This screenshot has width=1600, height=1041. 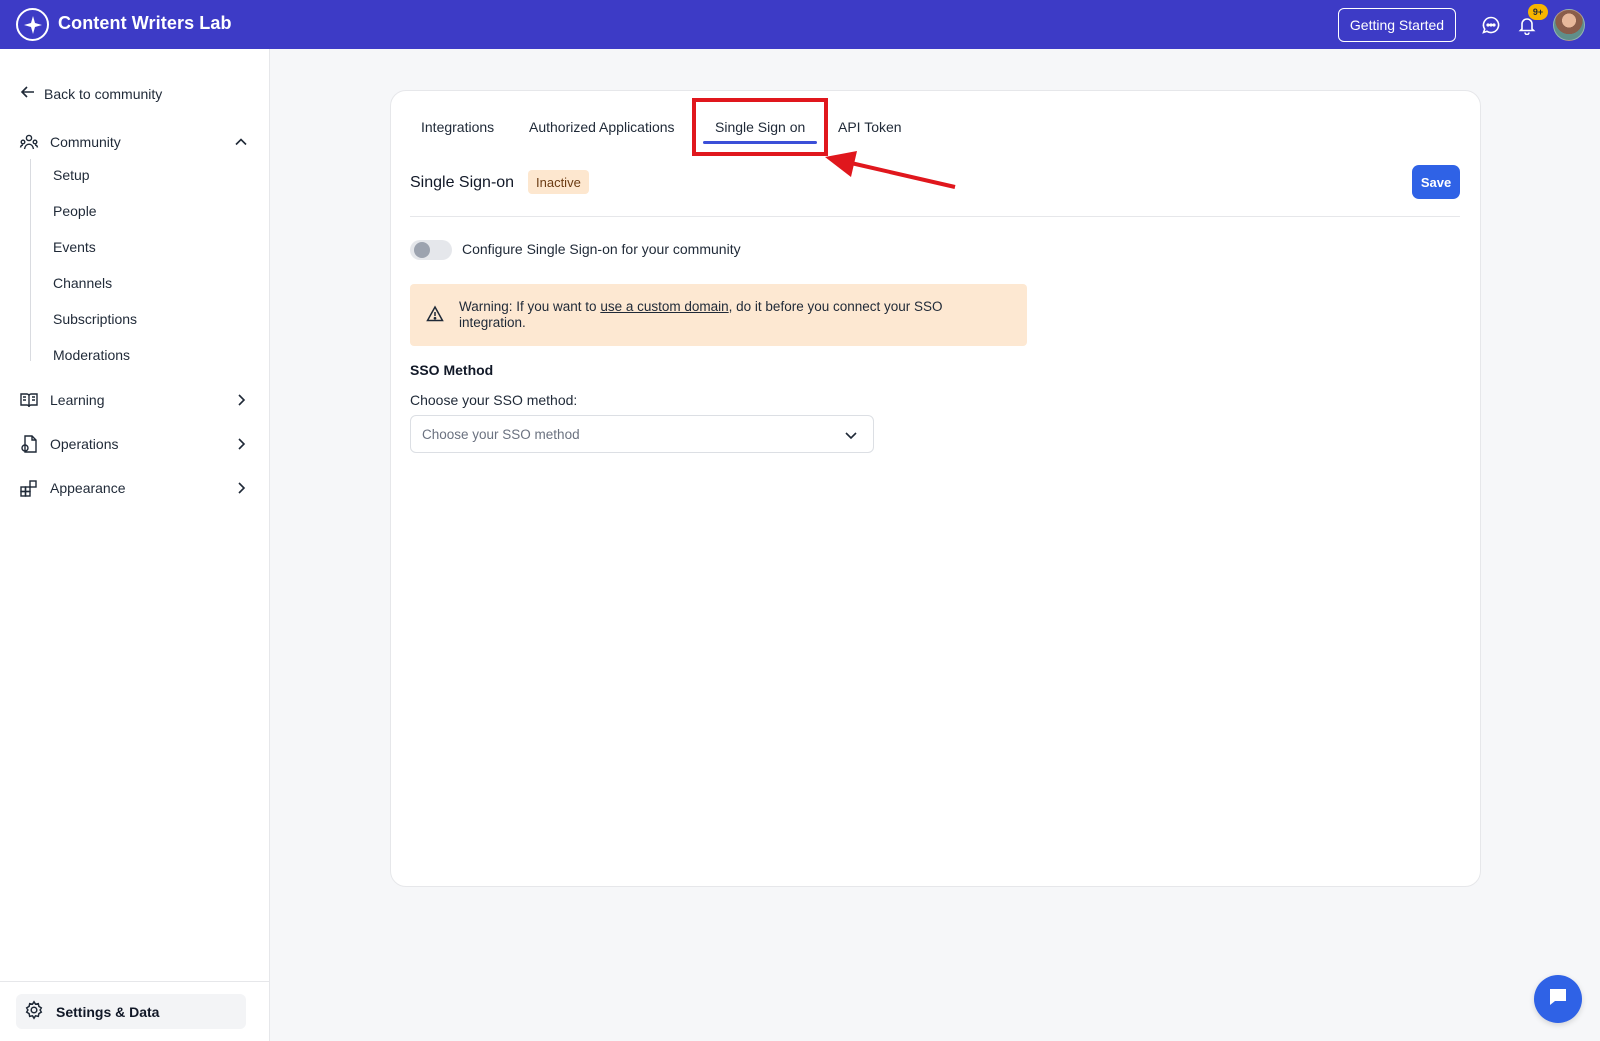 I want to click on sidebar-item-label: Appearance, so click(x=88, y=488).